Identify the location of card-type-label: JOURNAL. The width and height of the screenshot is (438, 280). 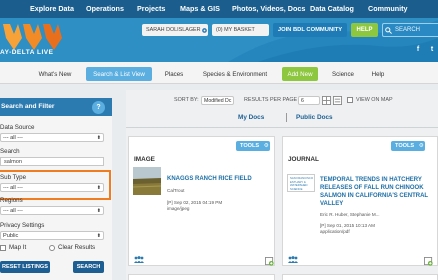
(303, 159).